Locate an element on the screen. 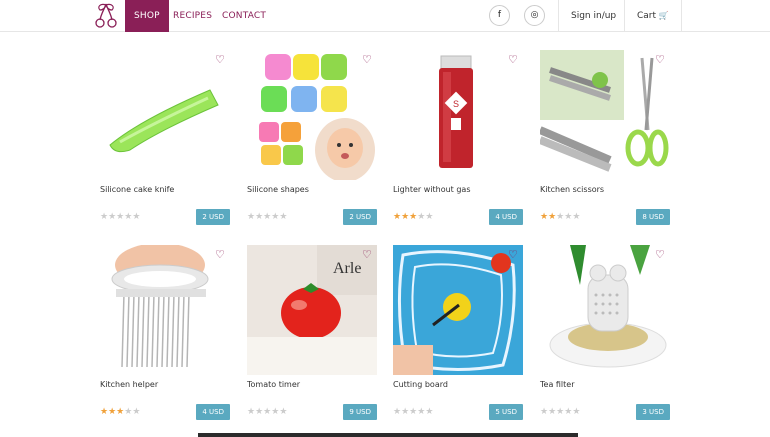 This screenshot has height=437, width=770. product-title: Silicone shapes is located at coordinates (278, 189).